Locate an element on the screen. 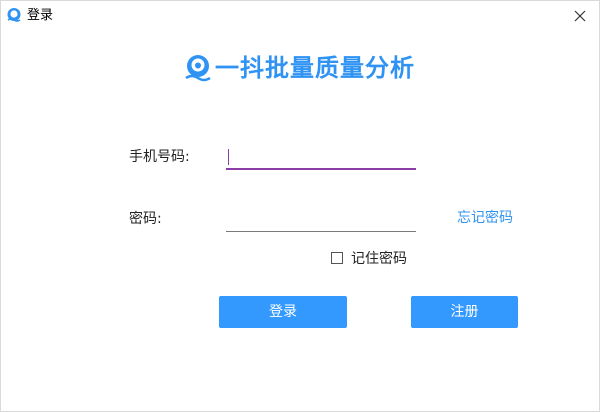  phone-input is located at coordinates (321, 158).